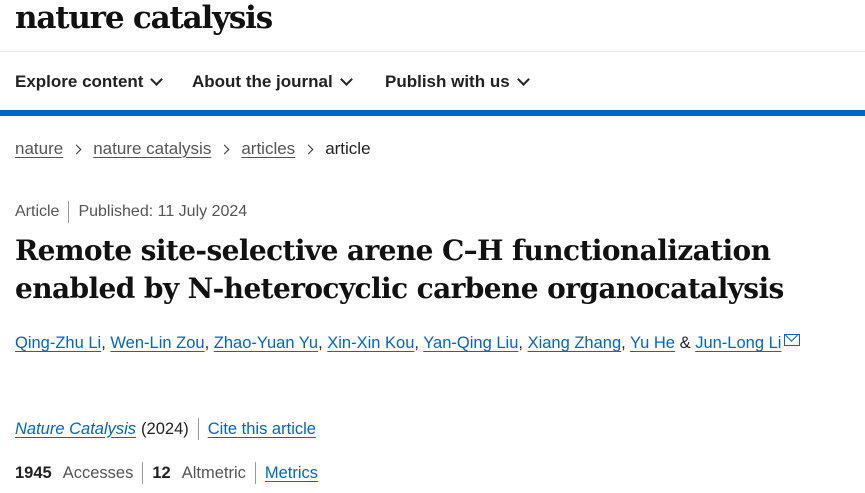 This screenshot has width=865, height=493. Describe the element at coordinates (348, 148) in the screenshot. I see `breadcrumb-current: article` at that location.